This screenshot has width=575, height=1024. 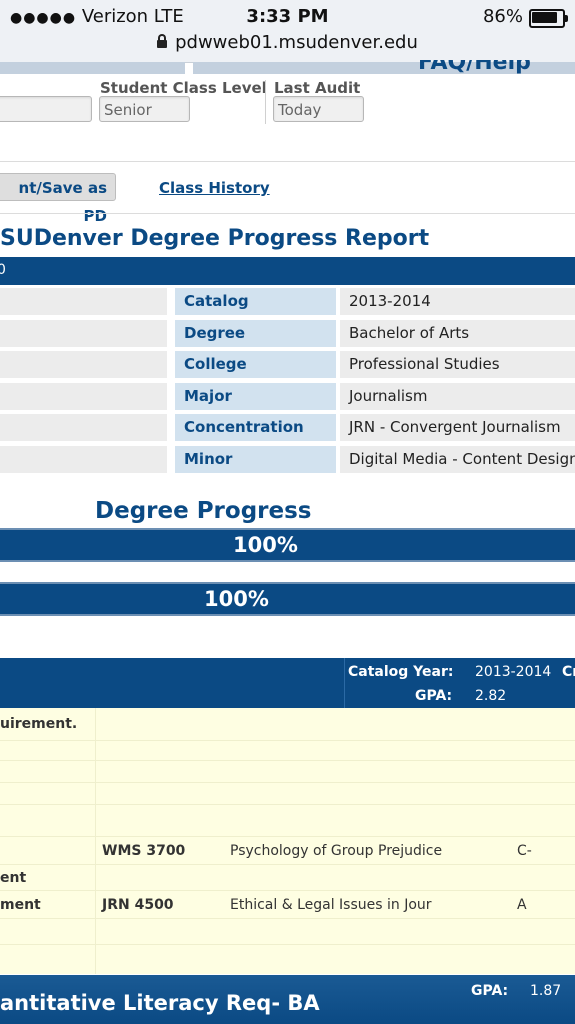 I want to click on header-separator, so click(x=344, y=683).